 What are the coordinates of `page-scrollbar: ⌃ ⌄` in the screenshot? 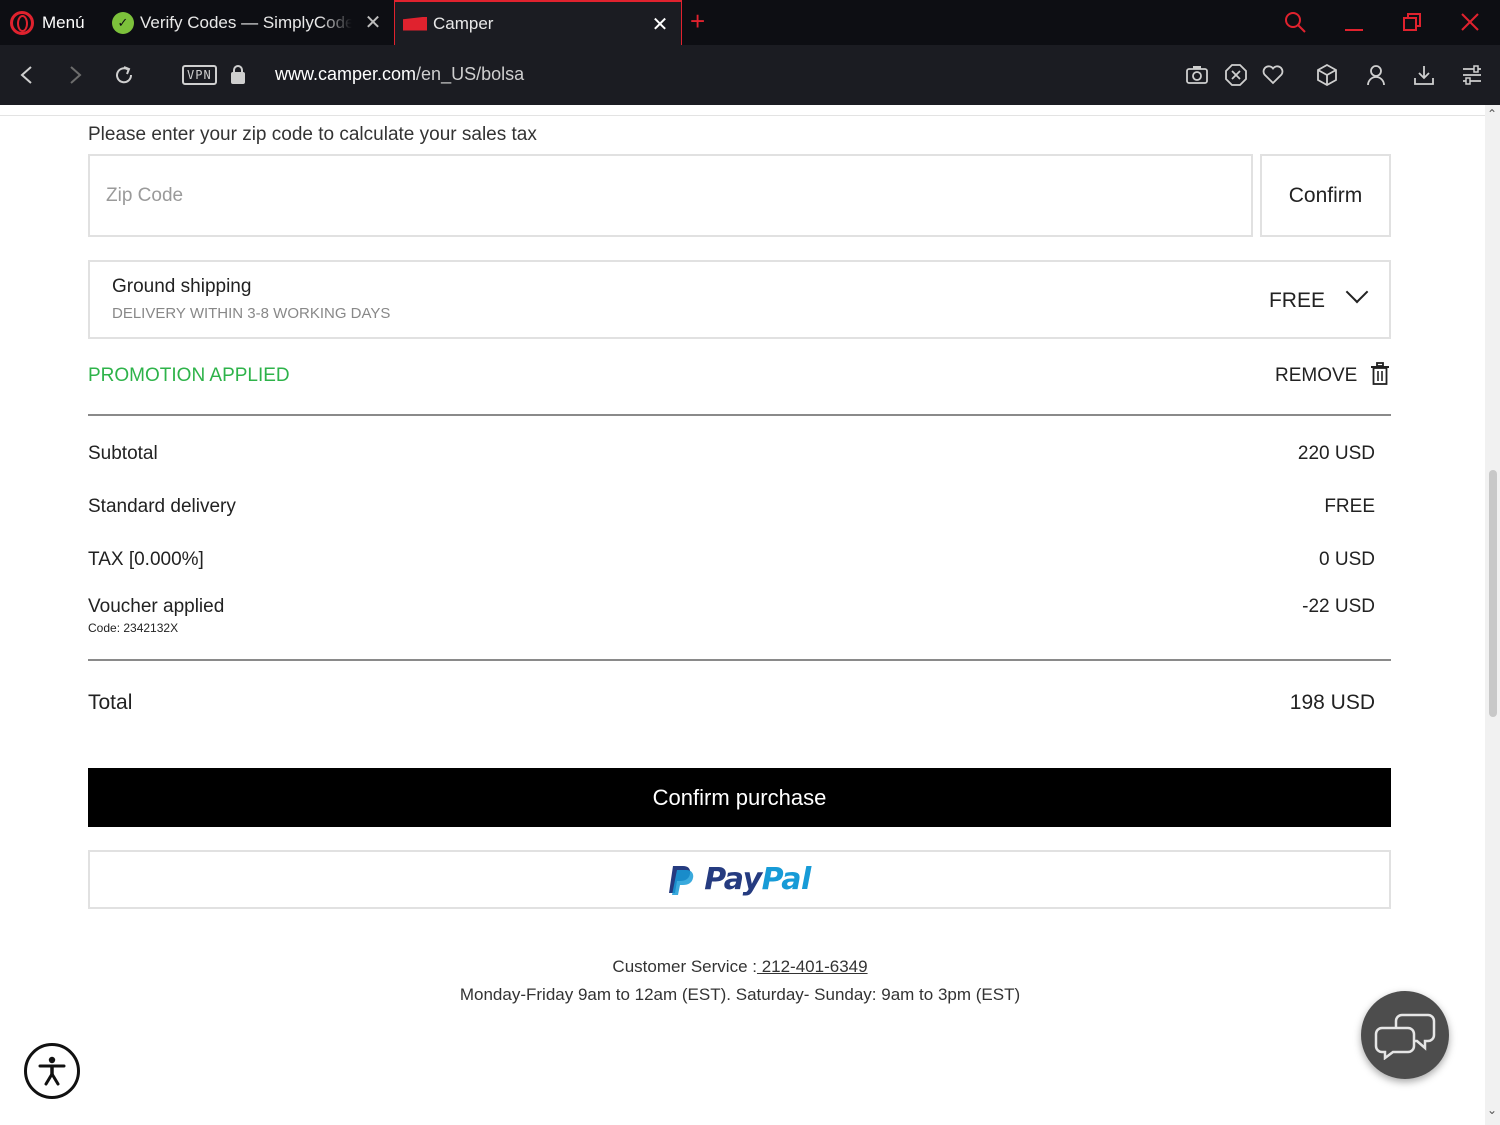 It's located at (1492, 615).